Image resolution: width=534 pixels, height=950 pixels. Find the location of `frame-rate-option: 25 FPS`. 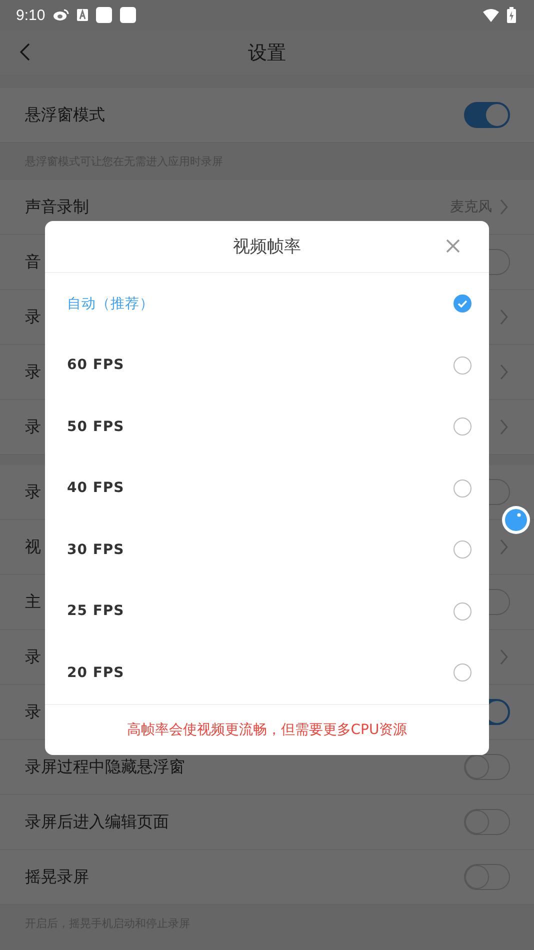

frame-rate-option: 25 FPS is located at coordinates (95, 611).